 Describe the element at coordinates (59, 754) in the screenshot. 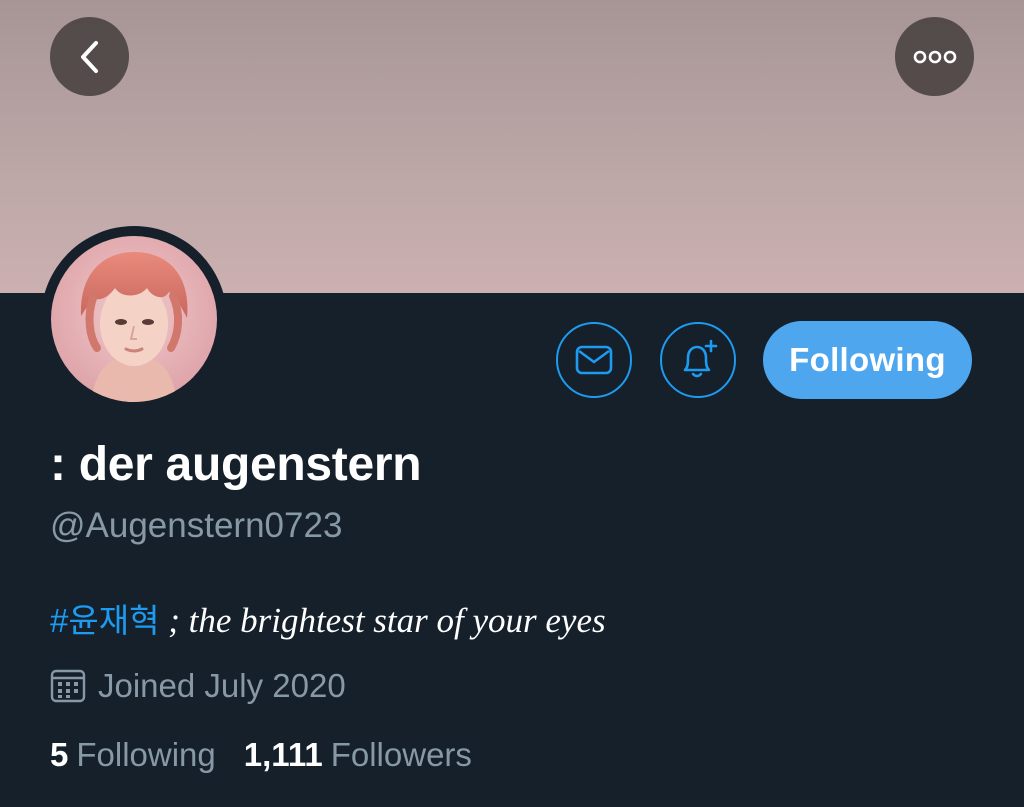

I see `following-count: 5` at that location.